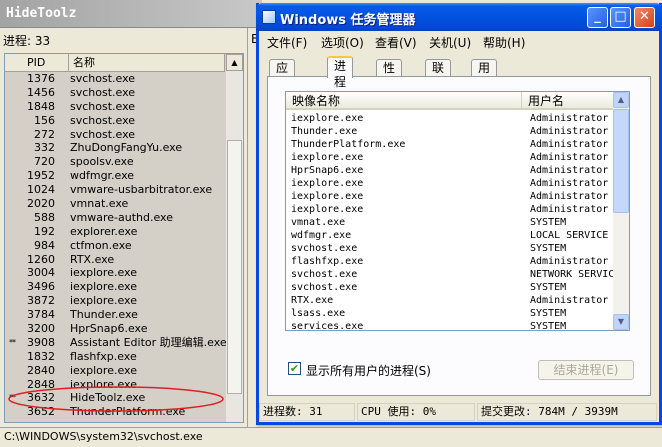 This screenshot has width=662, height=447. Describe the element at coordinates (44, 162) in the screenshot. I see `row-pid: 720` at that location.